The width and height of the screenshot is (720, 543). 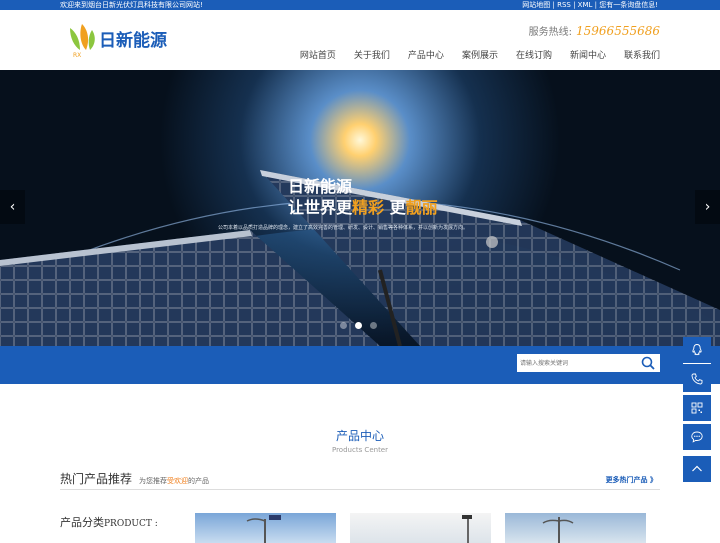 What do you see at coordinates (320, 207) in the screenshot?
I see `banner-sub-prefix: 让世界更` at bounding box center [320, 207].